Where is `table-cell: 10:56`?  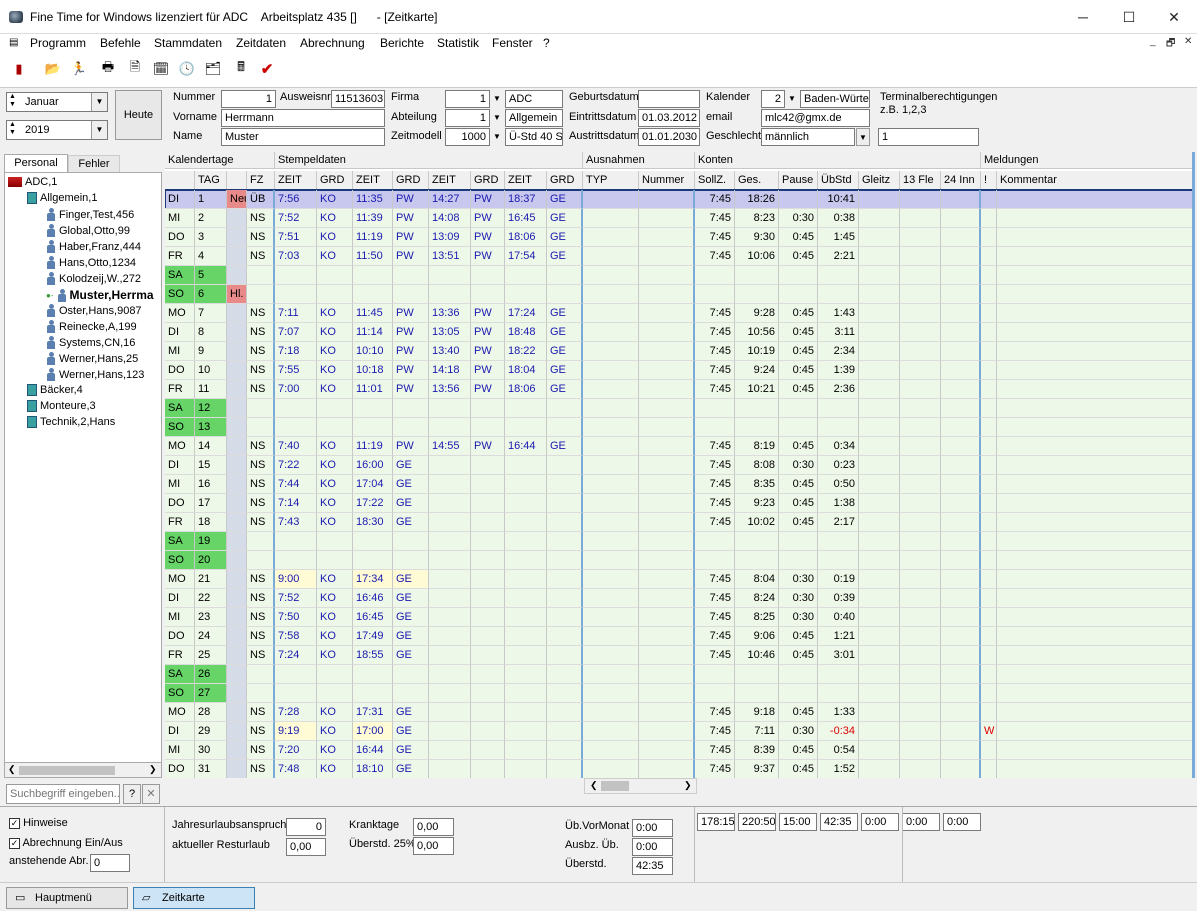
table-cell: 10:56 is located at coordinates (757, 332).